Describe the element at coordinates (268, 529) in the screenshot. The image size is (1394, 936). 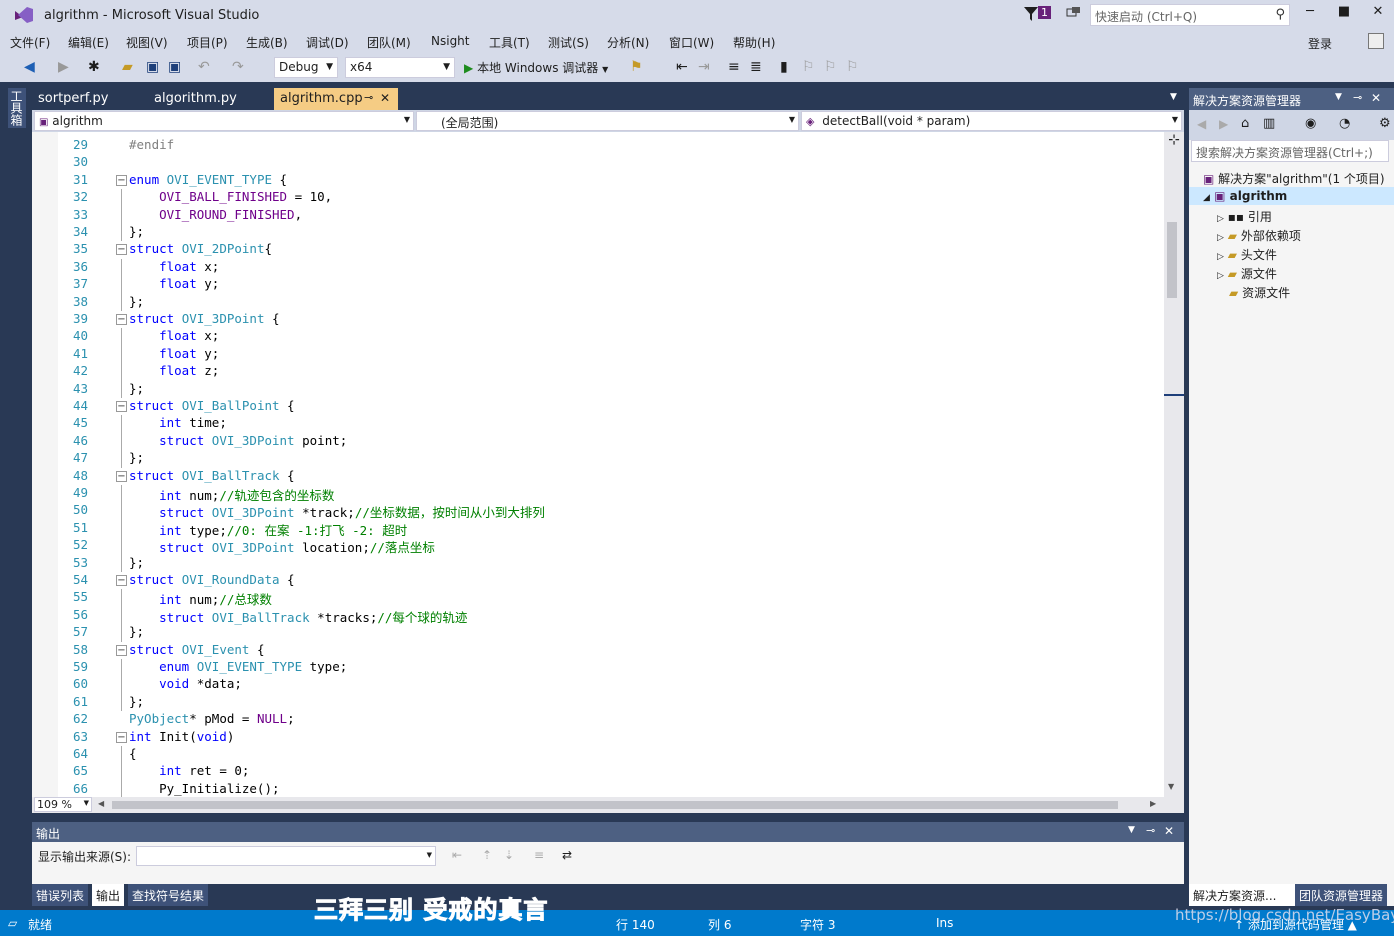
I see `code-line: int type;//0: 在案 -1:打飞 -2: 超时` at that location.